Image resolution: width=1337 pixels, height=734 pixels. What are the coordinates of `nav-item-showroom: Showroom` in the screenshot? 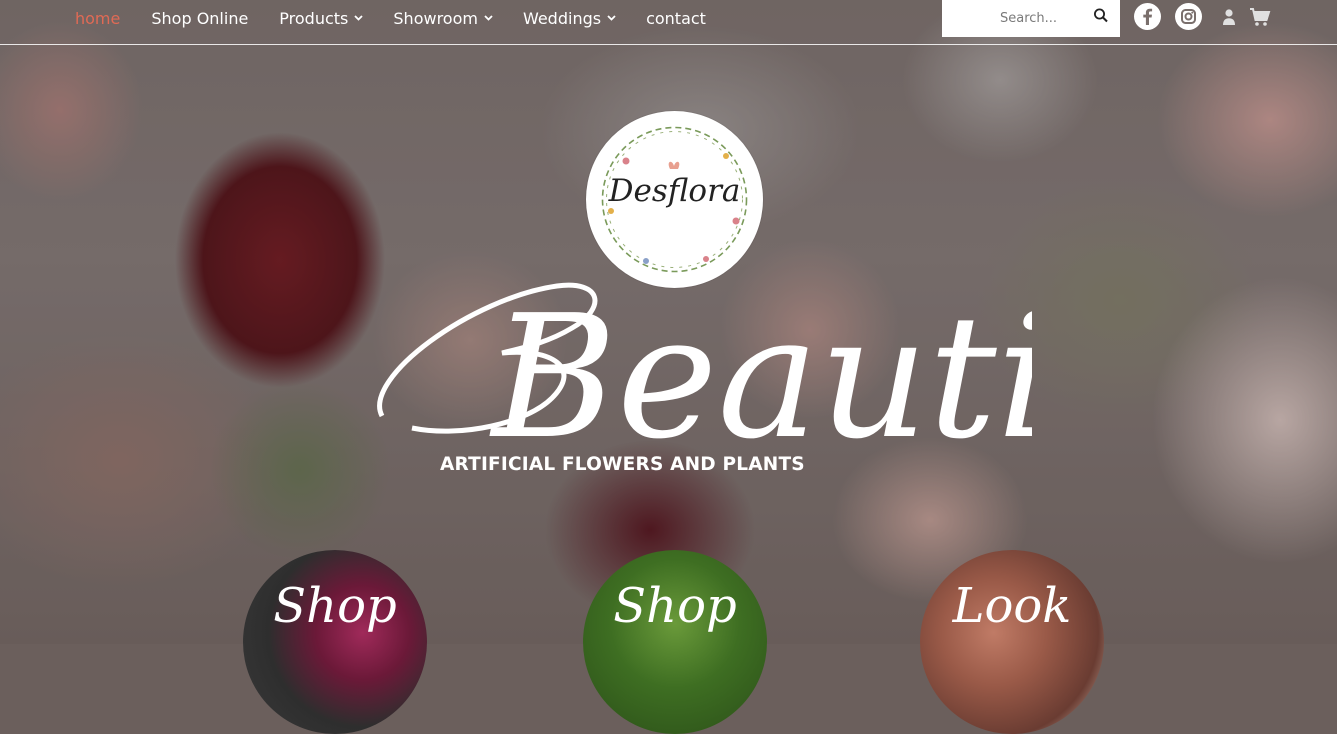 It's located at (443, 18).